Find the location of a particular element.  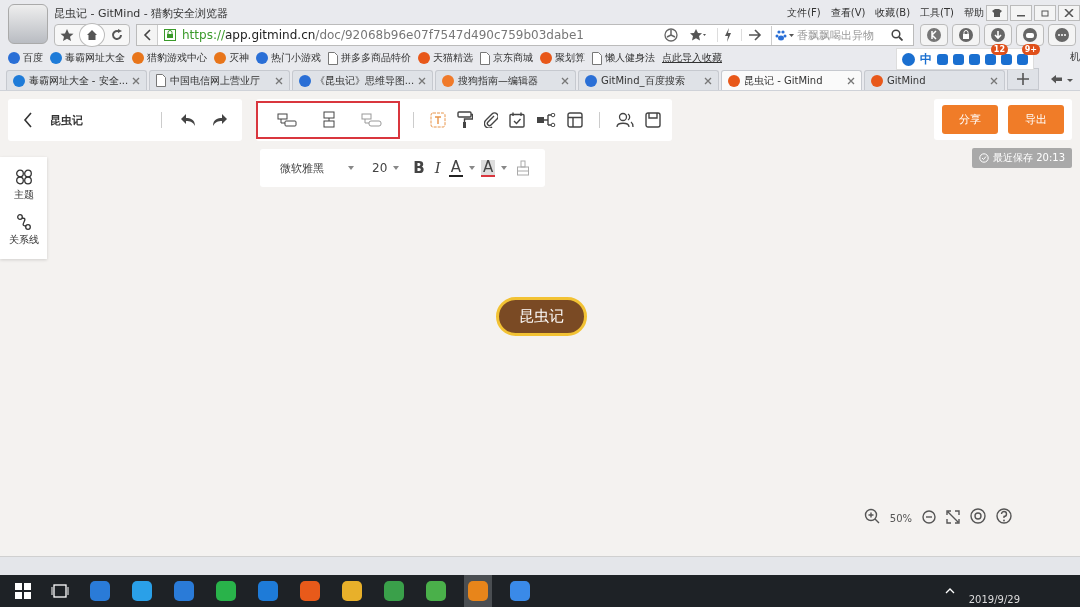

calendar-check-icon is located at coordinates (517, 120).